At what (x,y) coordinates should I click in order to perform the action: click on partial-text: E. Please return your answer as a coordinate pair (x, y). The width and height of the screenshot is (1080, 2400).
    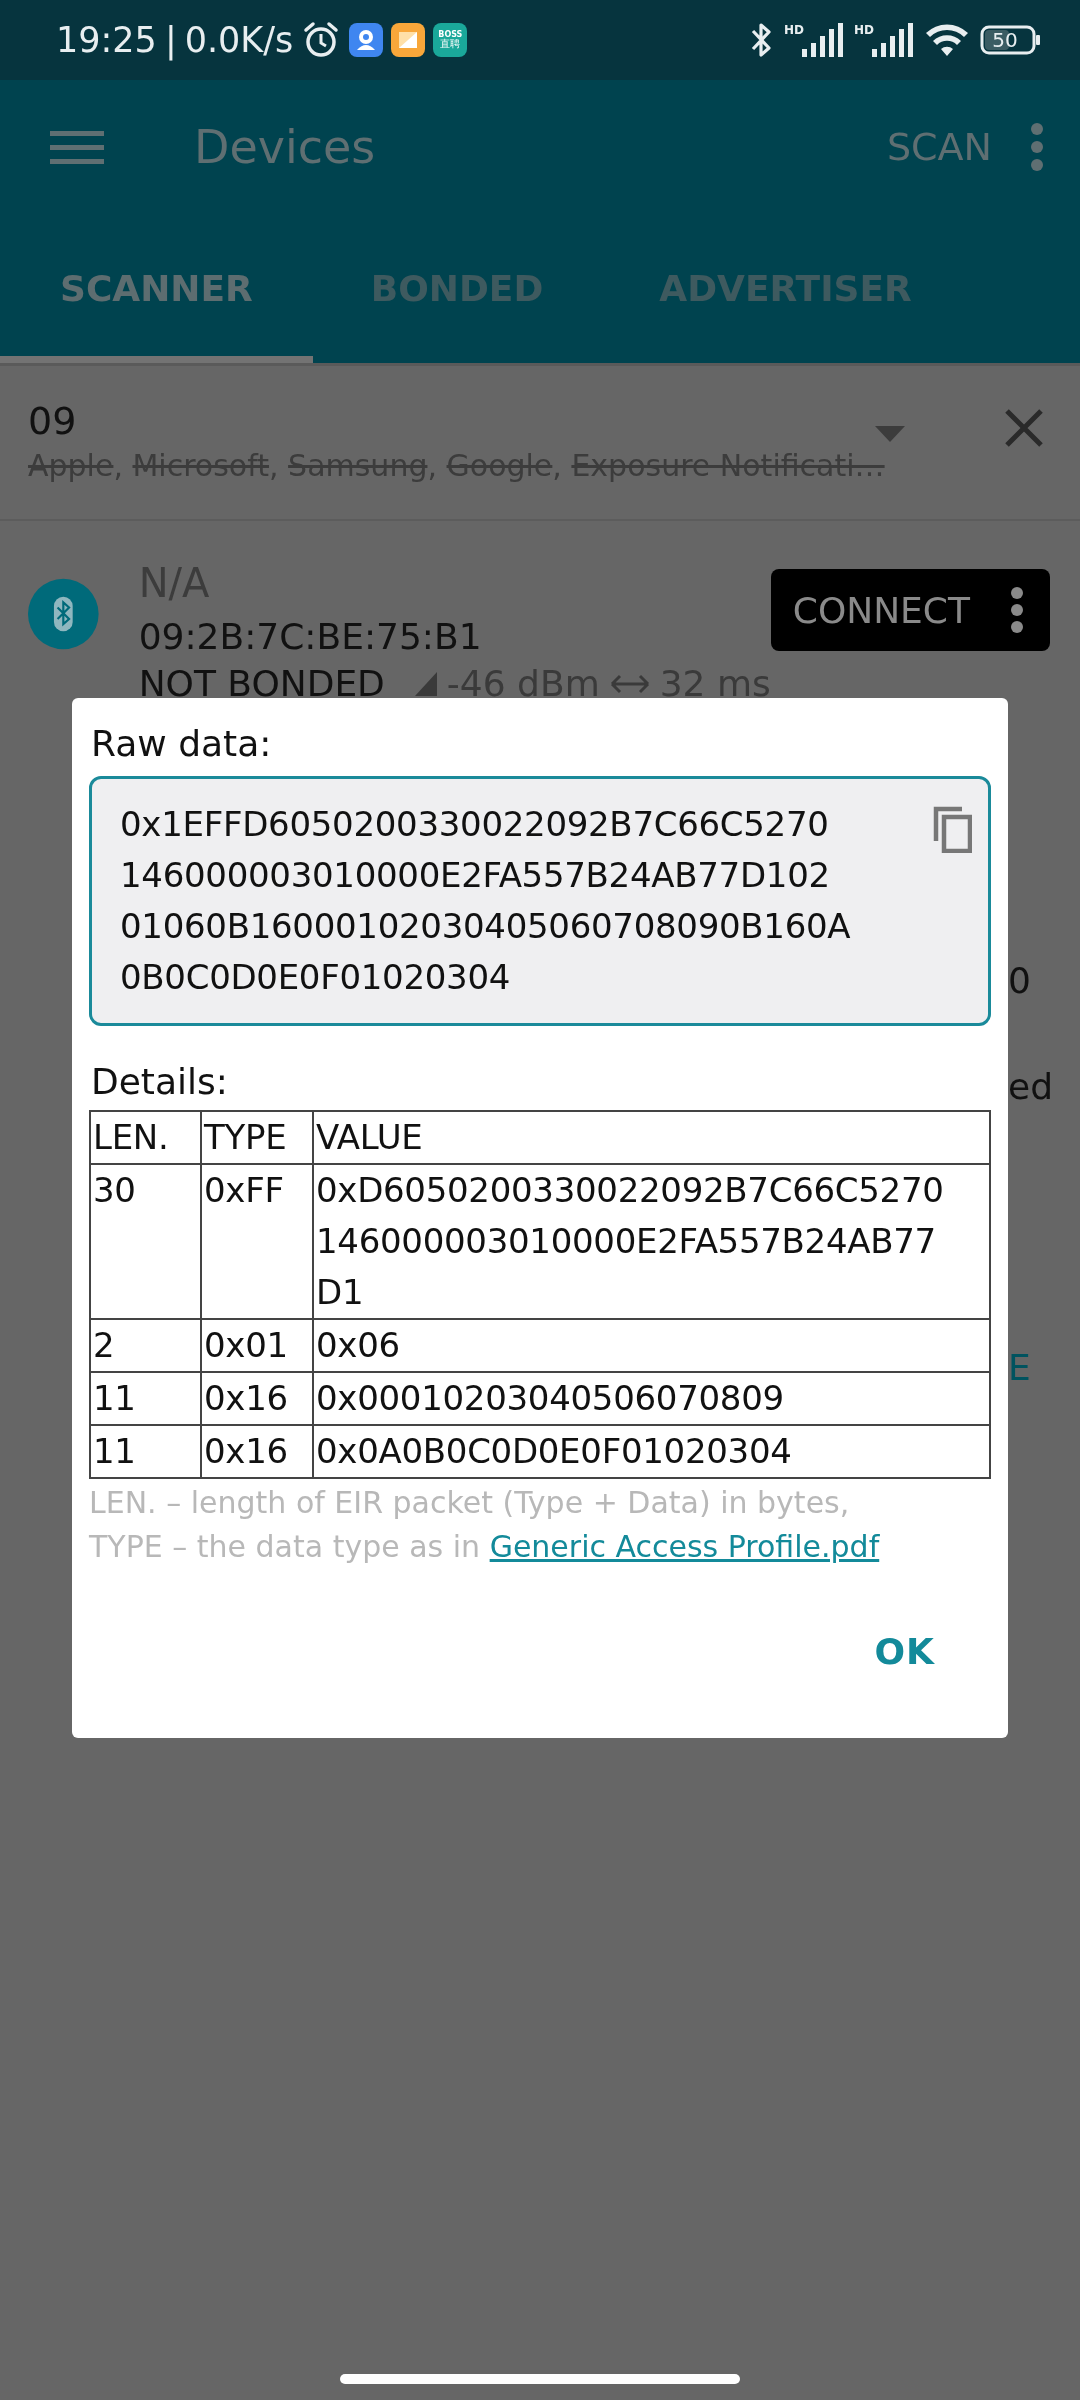
    Looking at the image, I should click on (1020, 1367).